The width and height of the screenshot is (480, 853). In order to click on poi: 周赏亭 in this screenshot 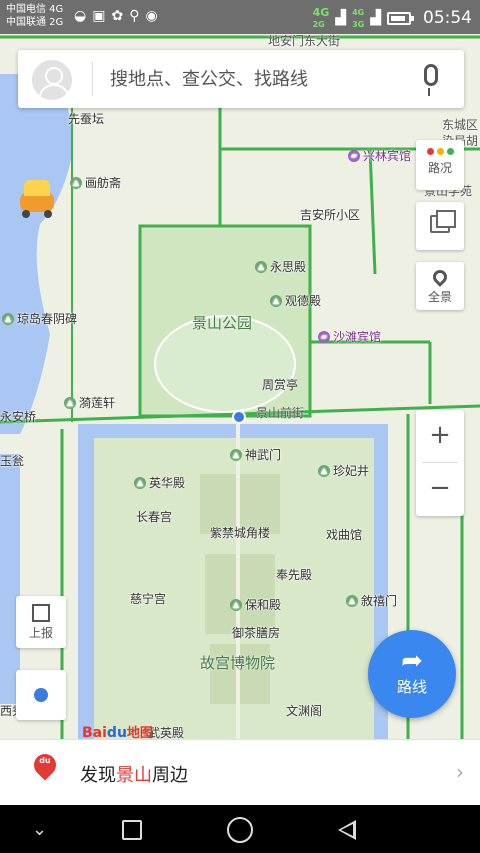, I will do `click(280, 384)`.